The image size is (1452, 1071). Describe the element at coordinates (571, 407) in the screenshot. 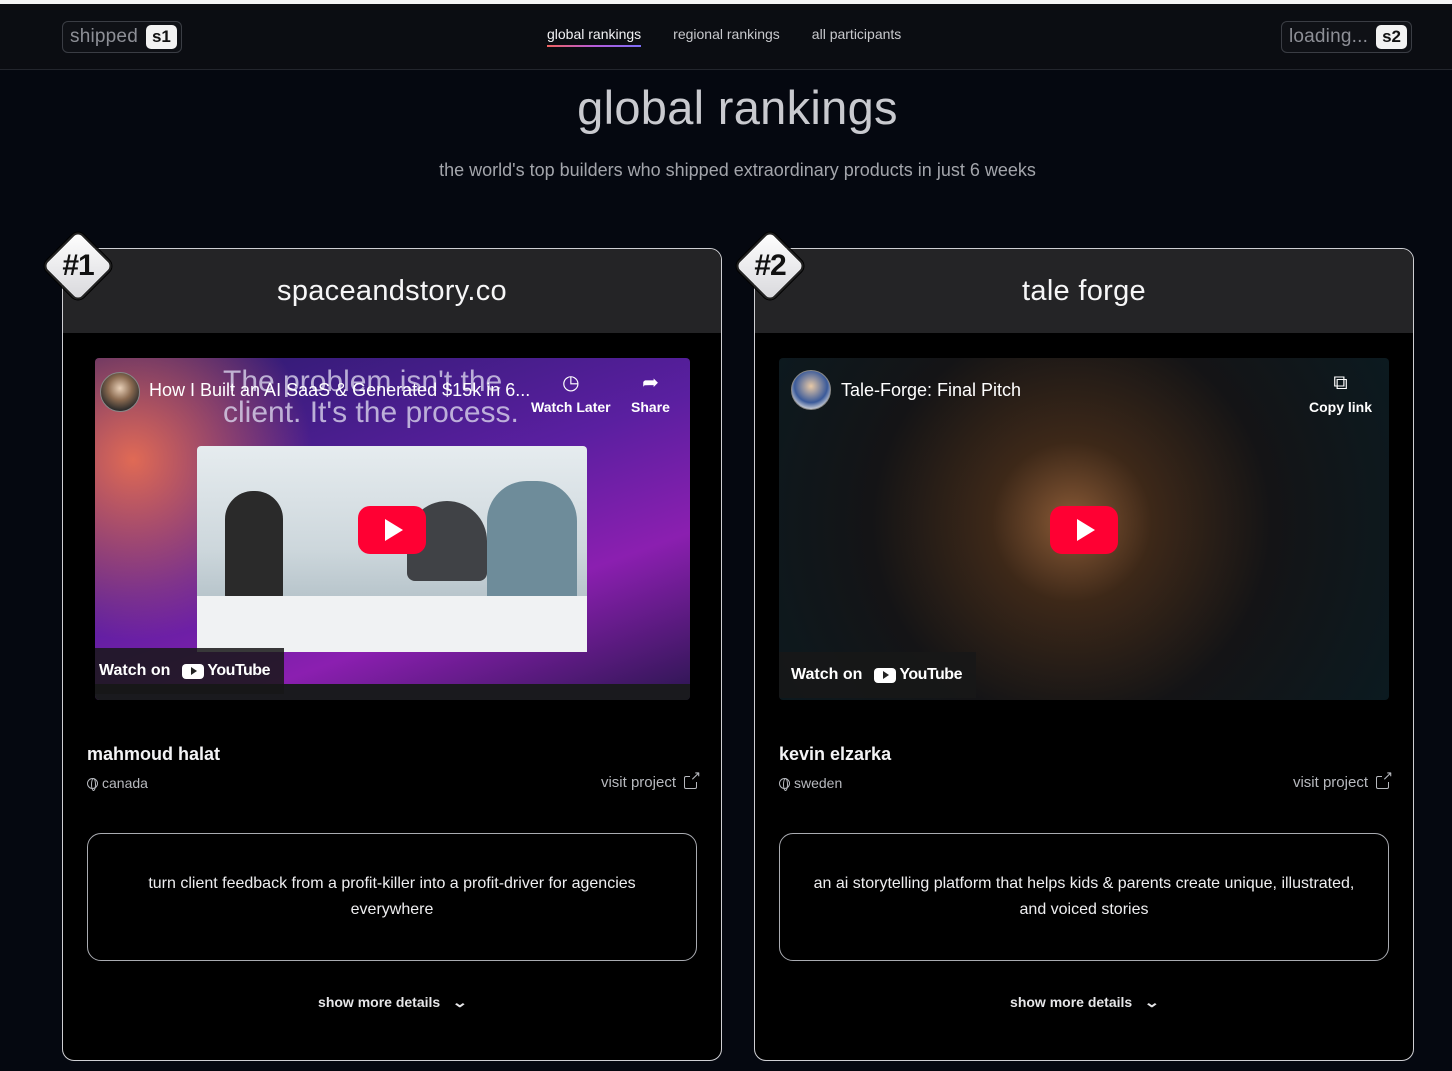

I see `watch-later-label: Watch Later` at that location.